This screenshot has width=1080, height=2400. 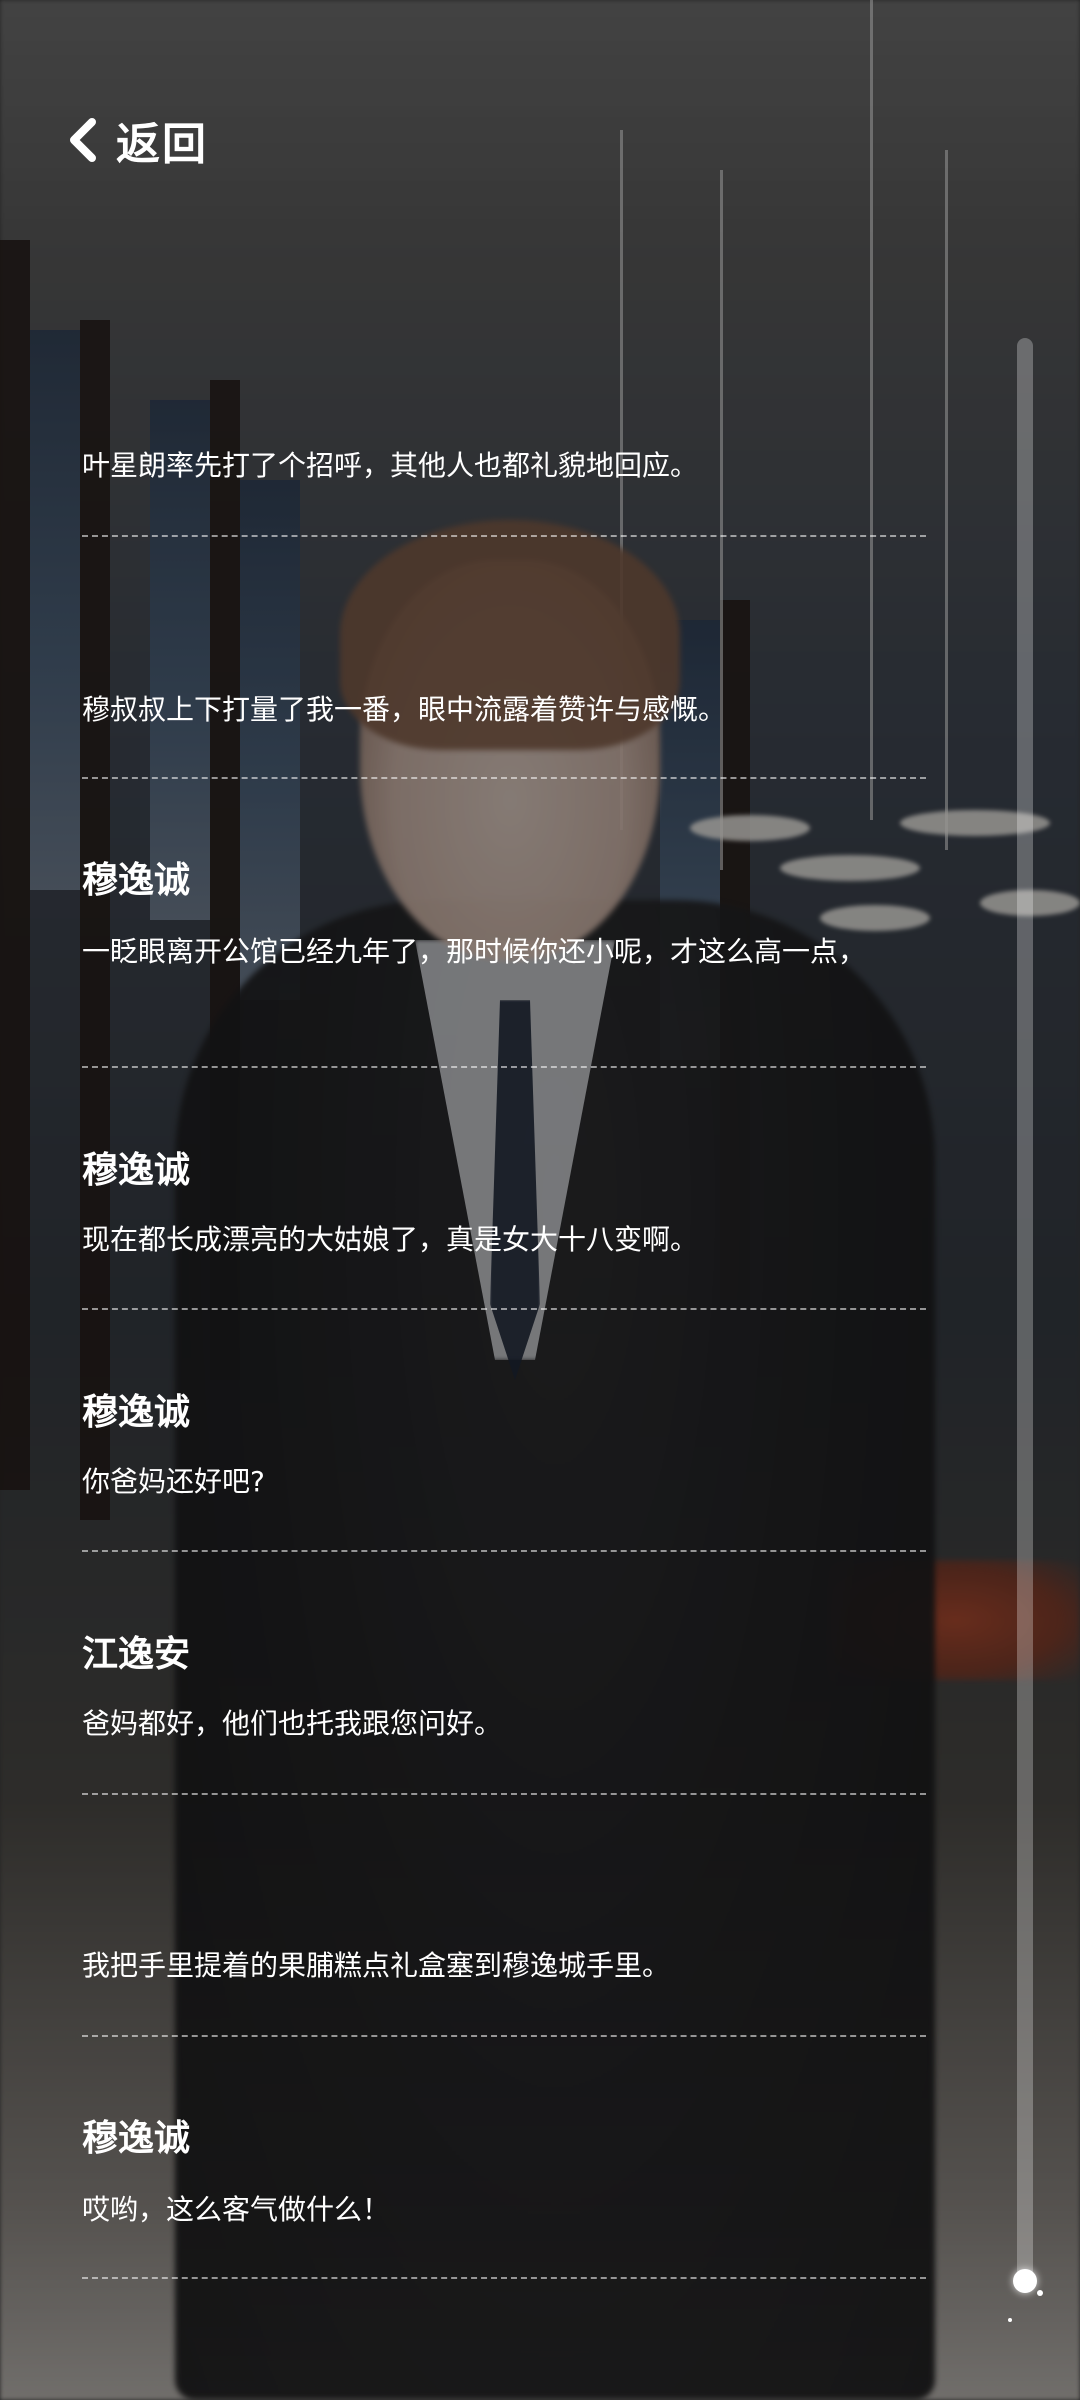 I want to click on chevron-left-icon, so click(x=84, y=140).